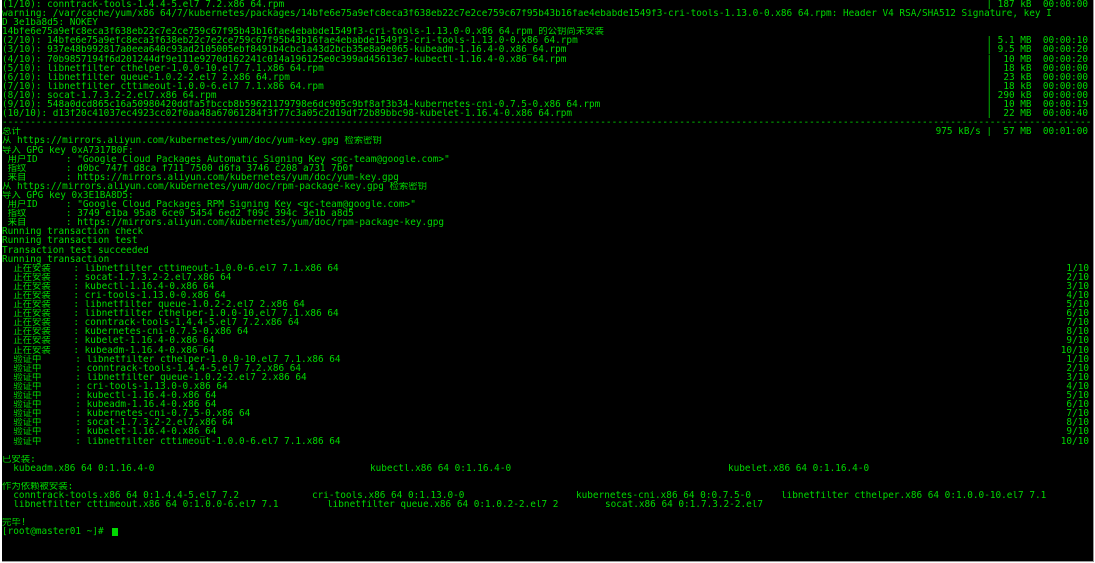  Describe the element at coordinates (1037, 114) in the screenshot. I see `download-progress: | 22 MB 00:00:40` at that location.